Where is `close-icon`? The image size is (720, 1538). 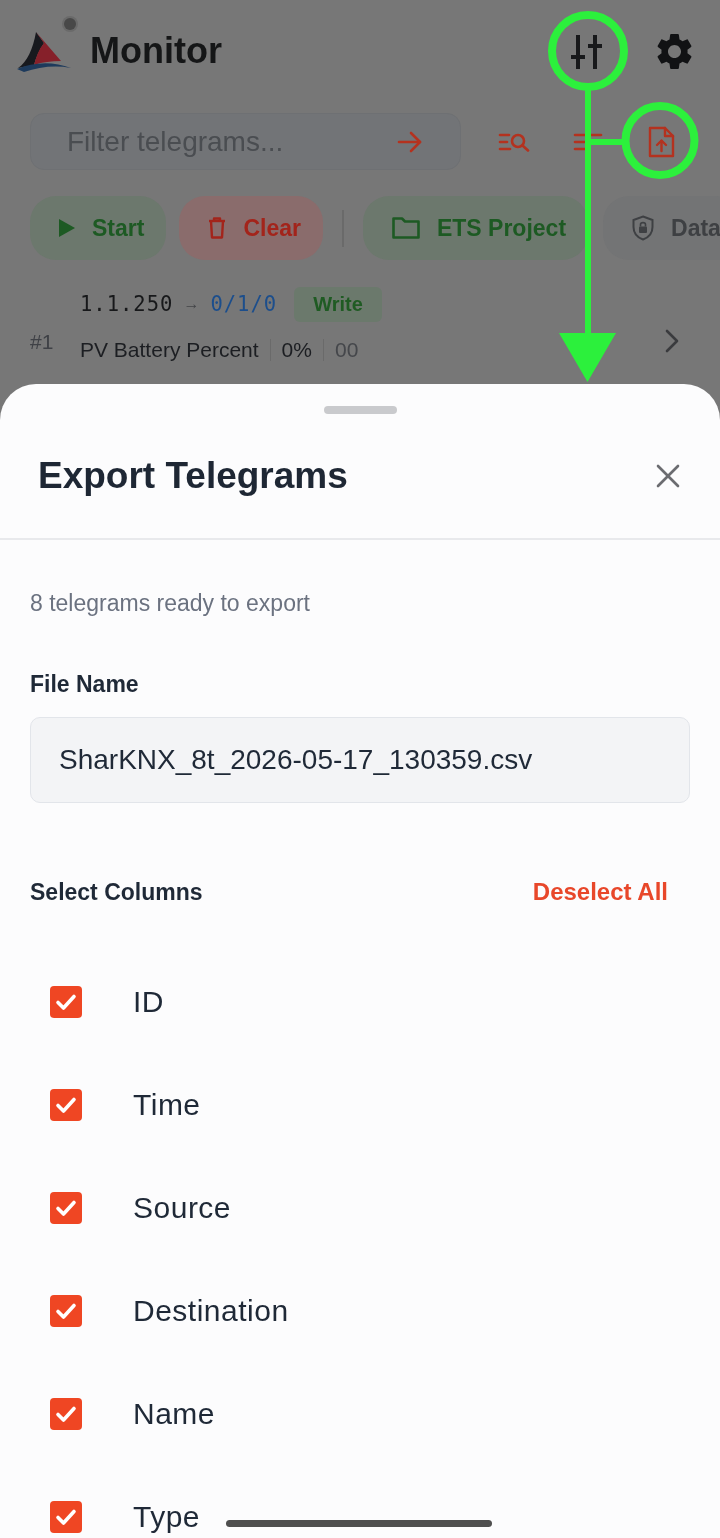
close-icon is located at coordinates (668, 476).